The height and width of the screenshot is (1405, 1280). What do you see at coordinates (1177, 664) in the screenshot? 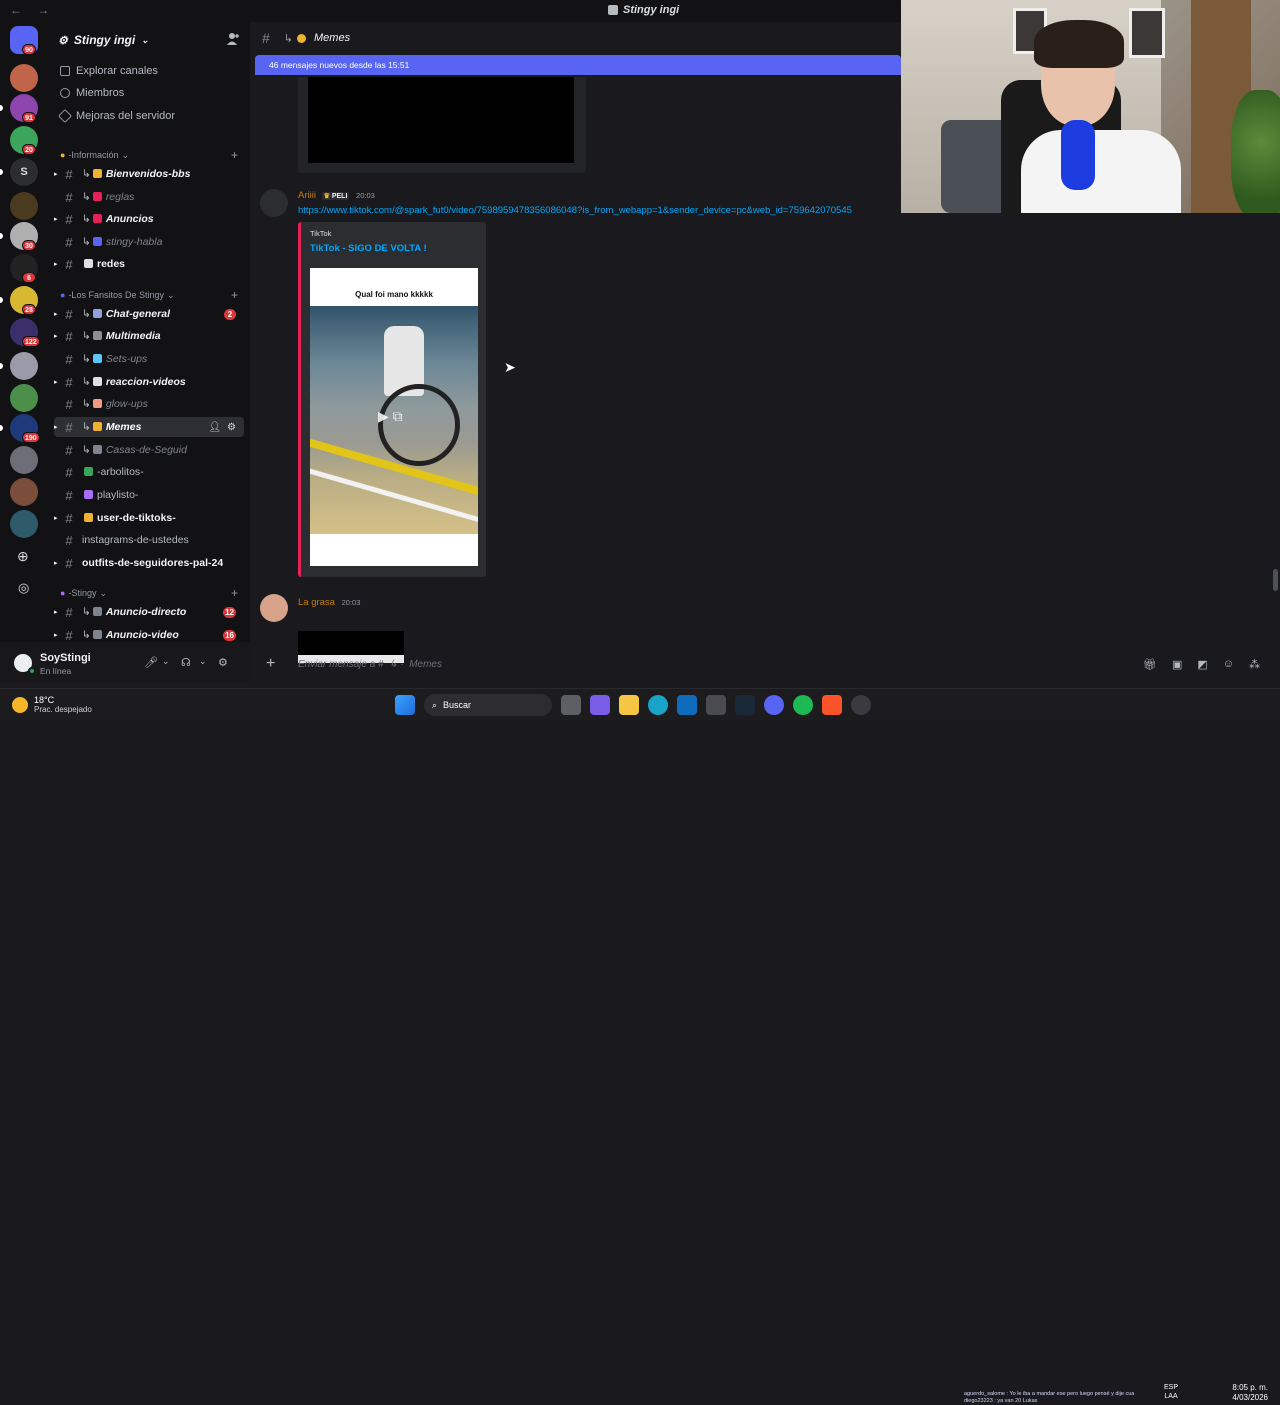
I see `gif-icon: ▣` at bounding box center [1177, 664].